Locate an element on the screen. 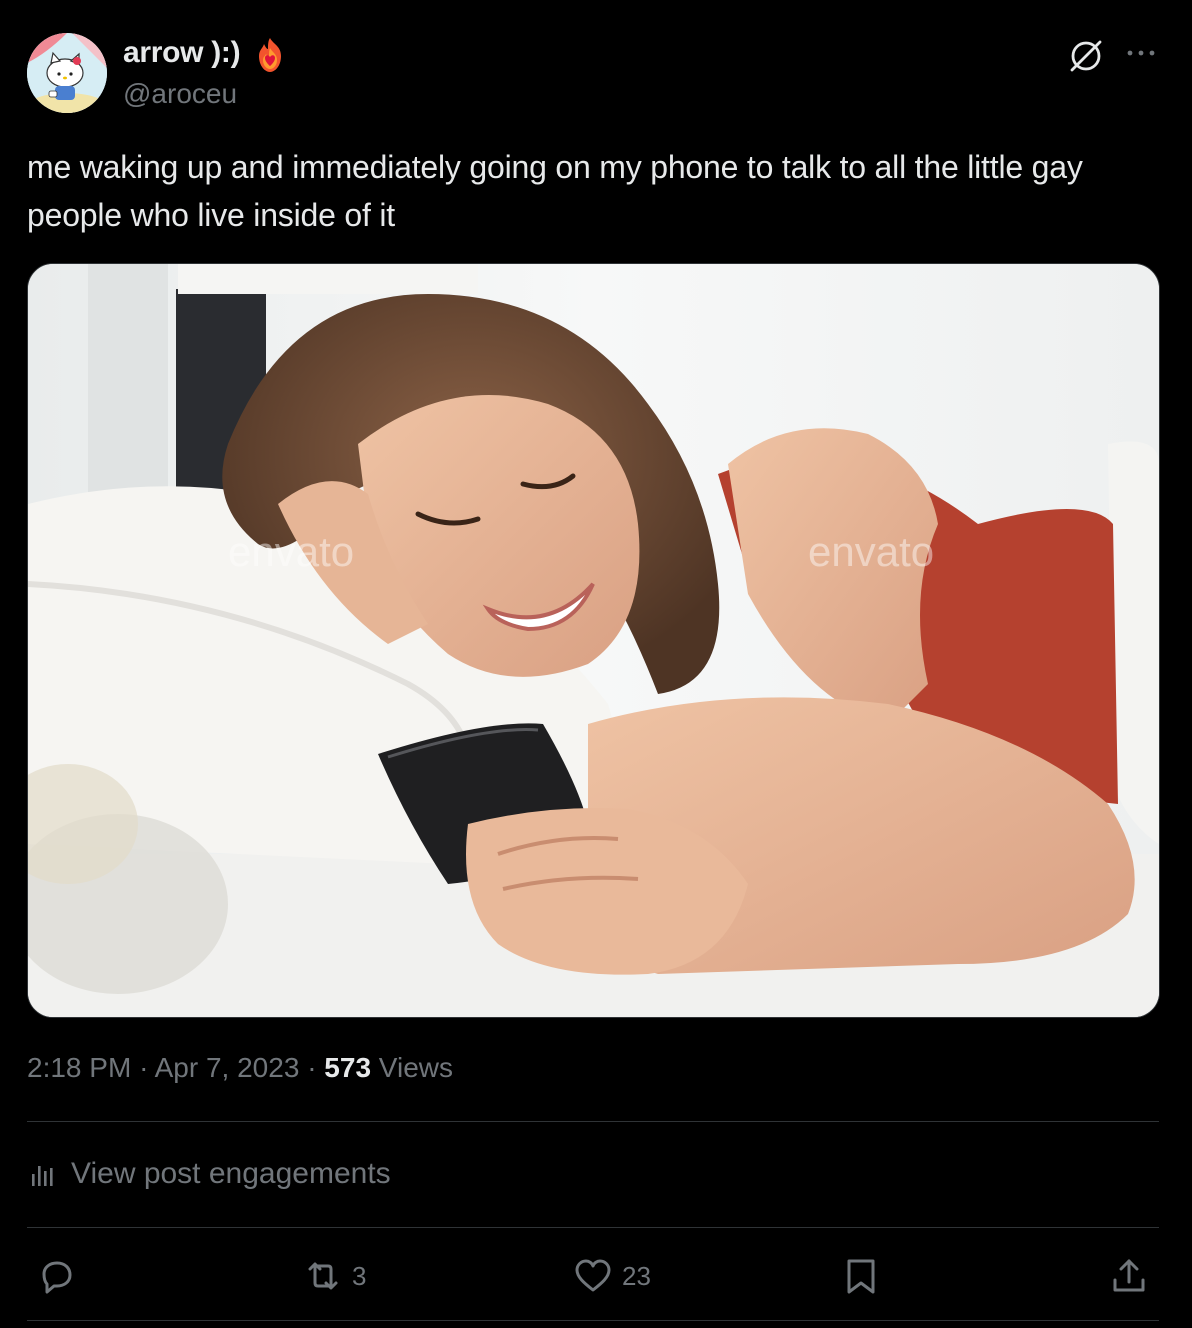 The width and height of the screenshot is (1192, 1328). watermark-left: envato is located at coordinates (291, 551).